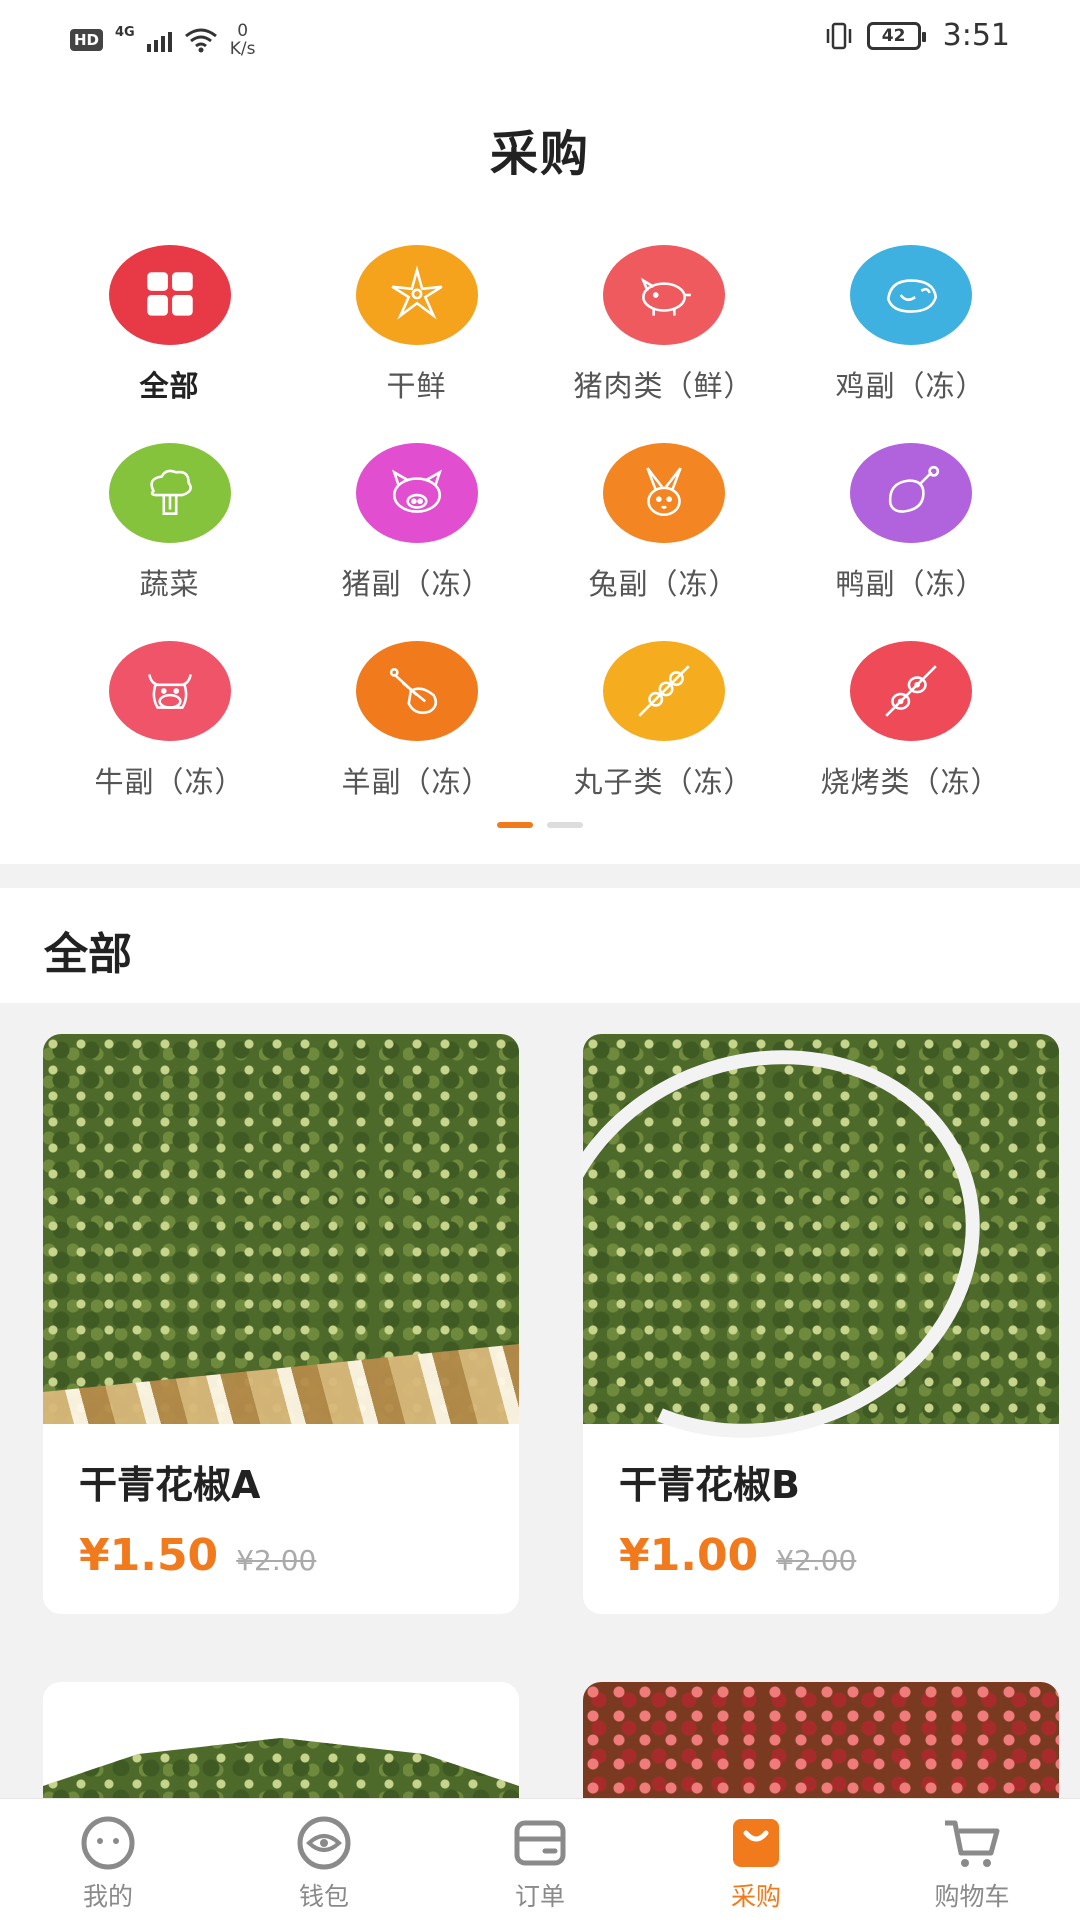 Image resolution: width=1080 pixels, height=1920 pixels. I want to click on product-name: 干青花椒A, so click(170, 1485).